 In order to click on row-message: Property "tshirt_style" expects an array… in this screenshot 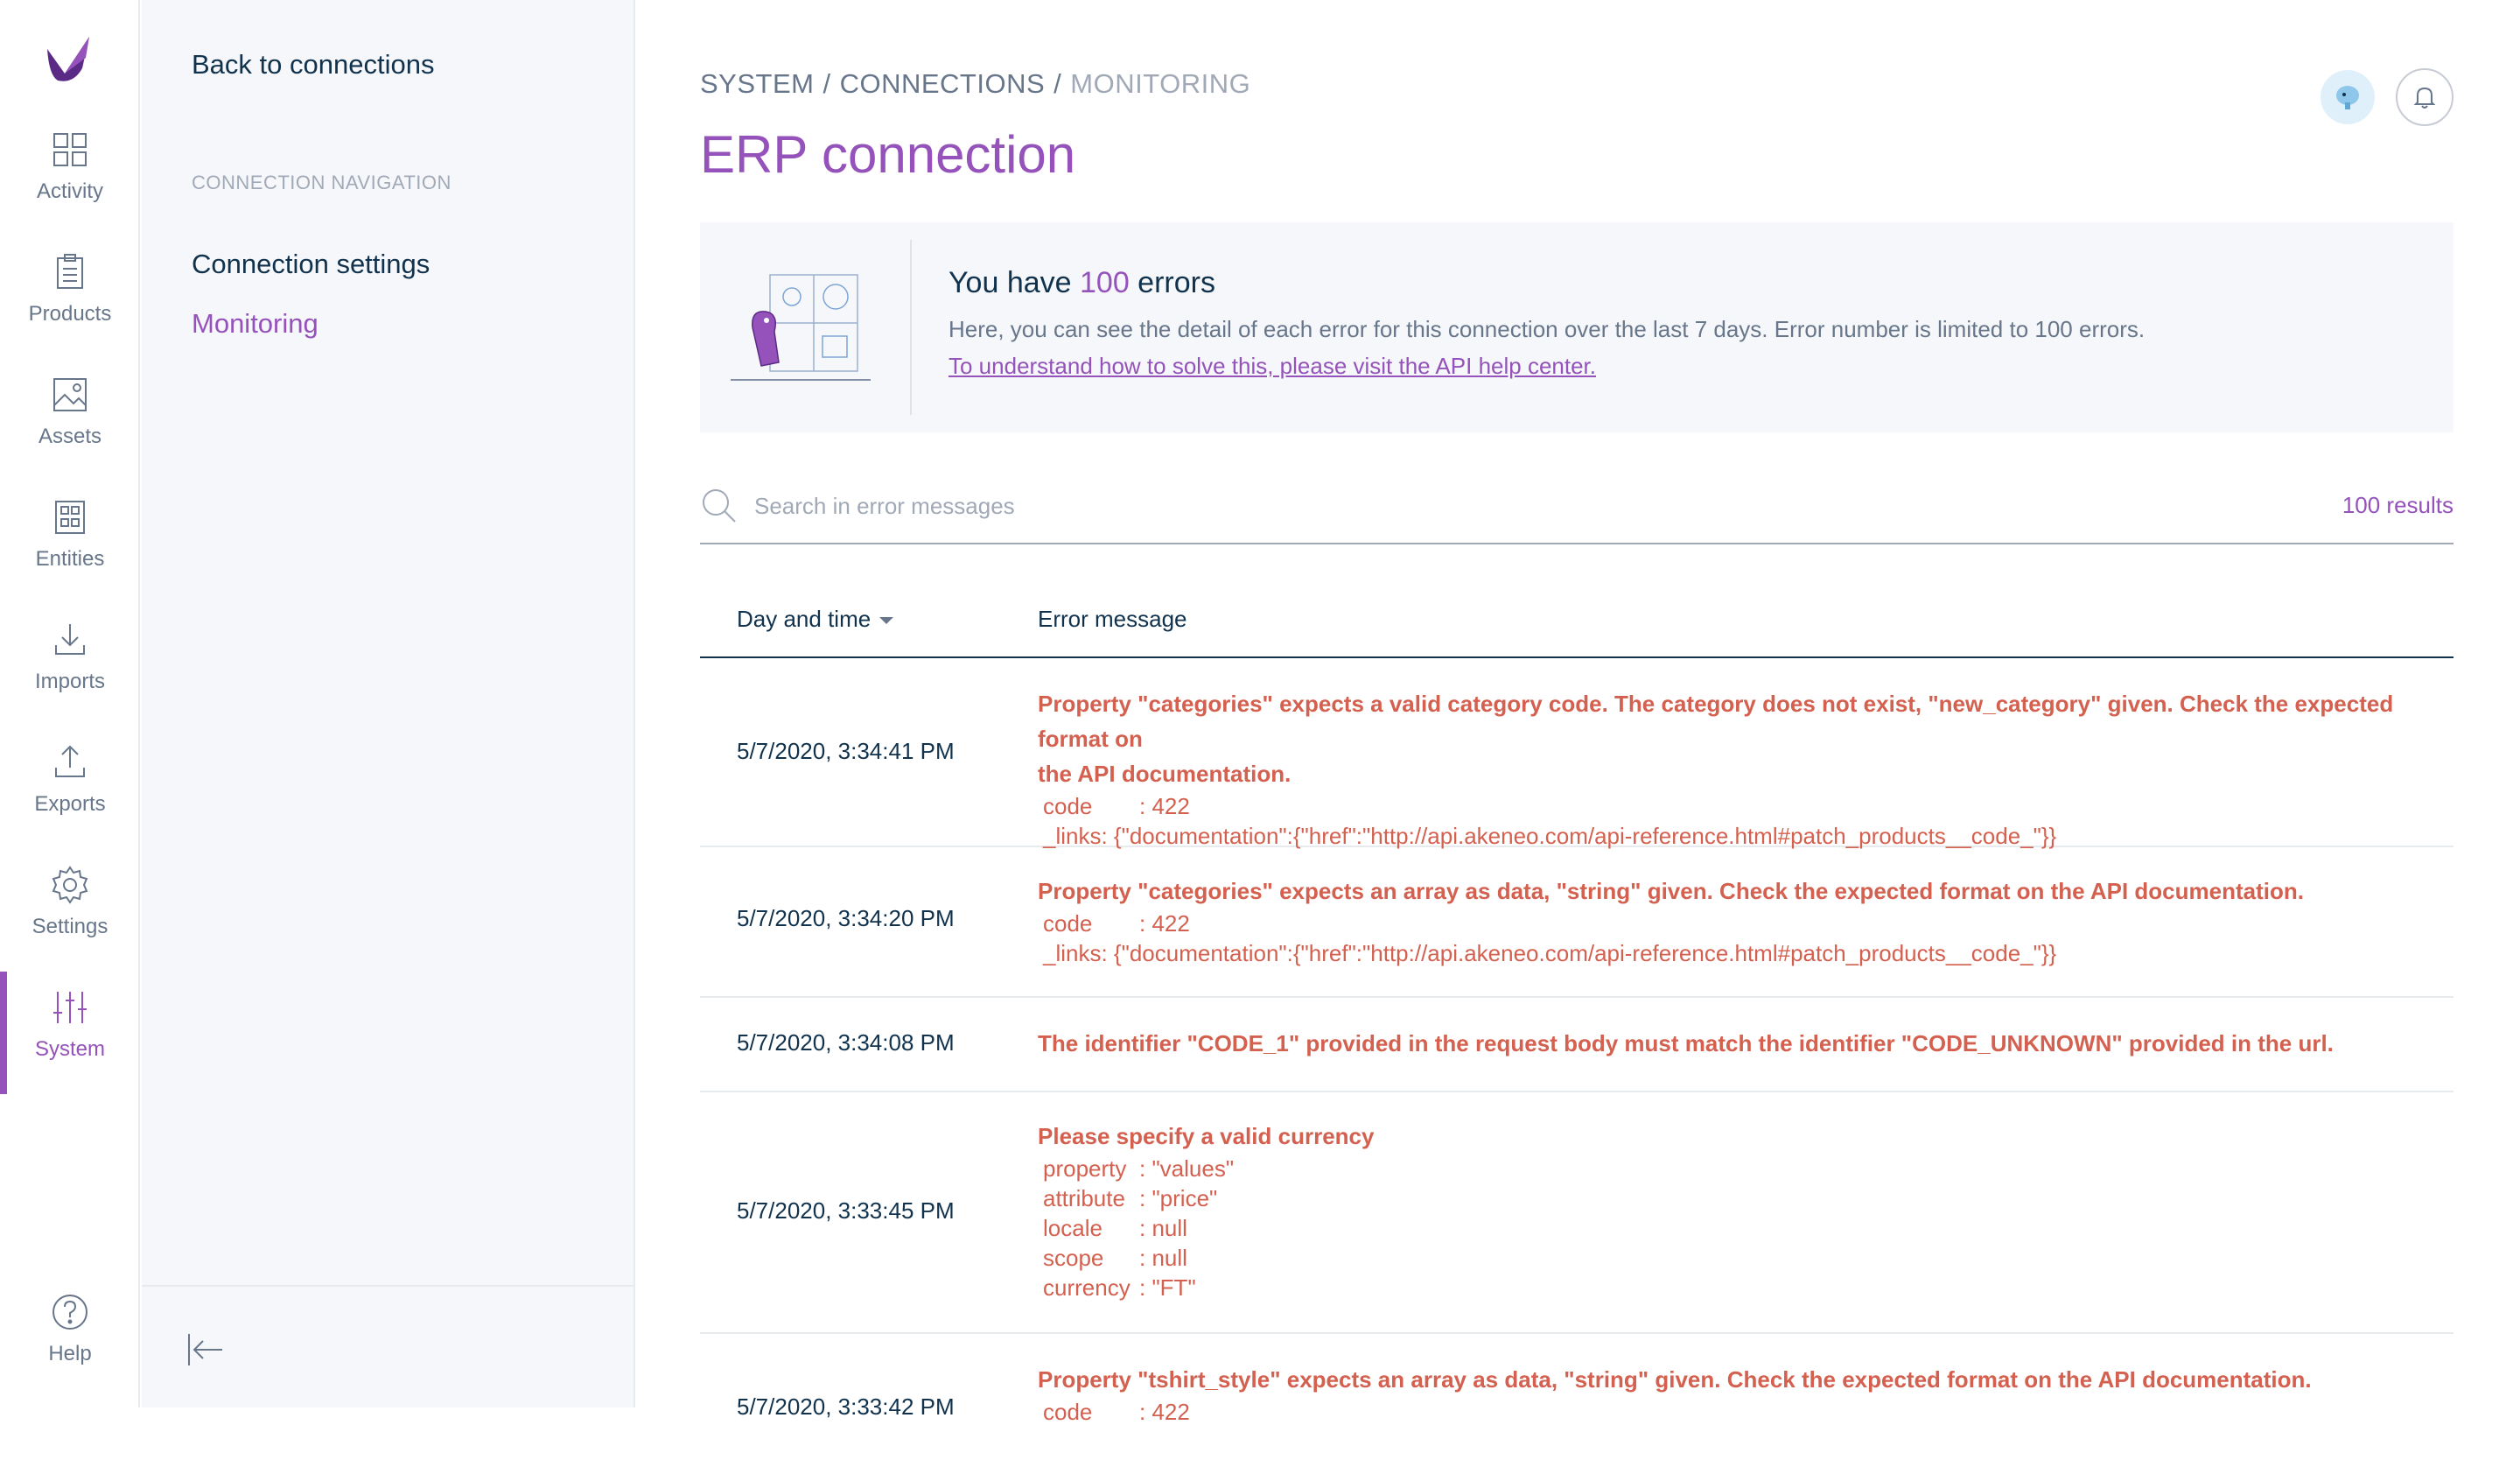, I will do `click(1738, 1394)`.